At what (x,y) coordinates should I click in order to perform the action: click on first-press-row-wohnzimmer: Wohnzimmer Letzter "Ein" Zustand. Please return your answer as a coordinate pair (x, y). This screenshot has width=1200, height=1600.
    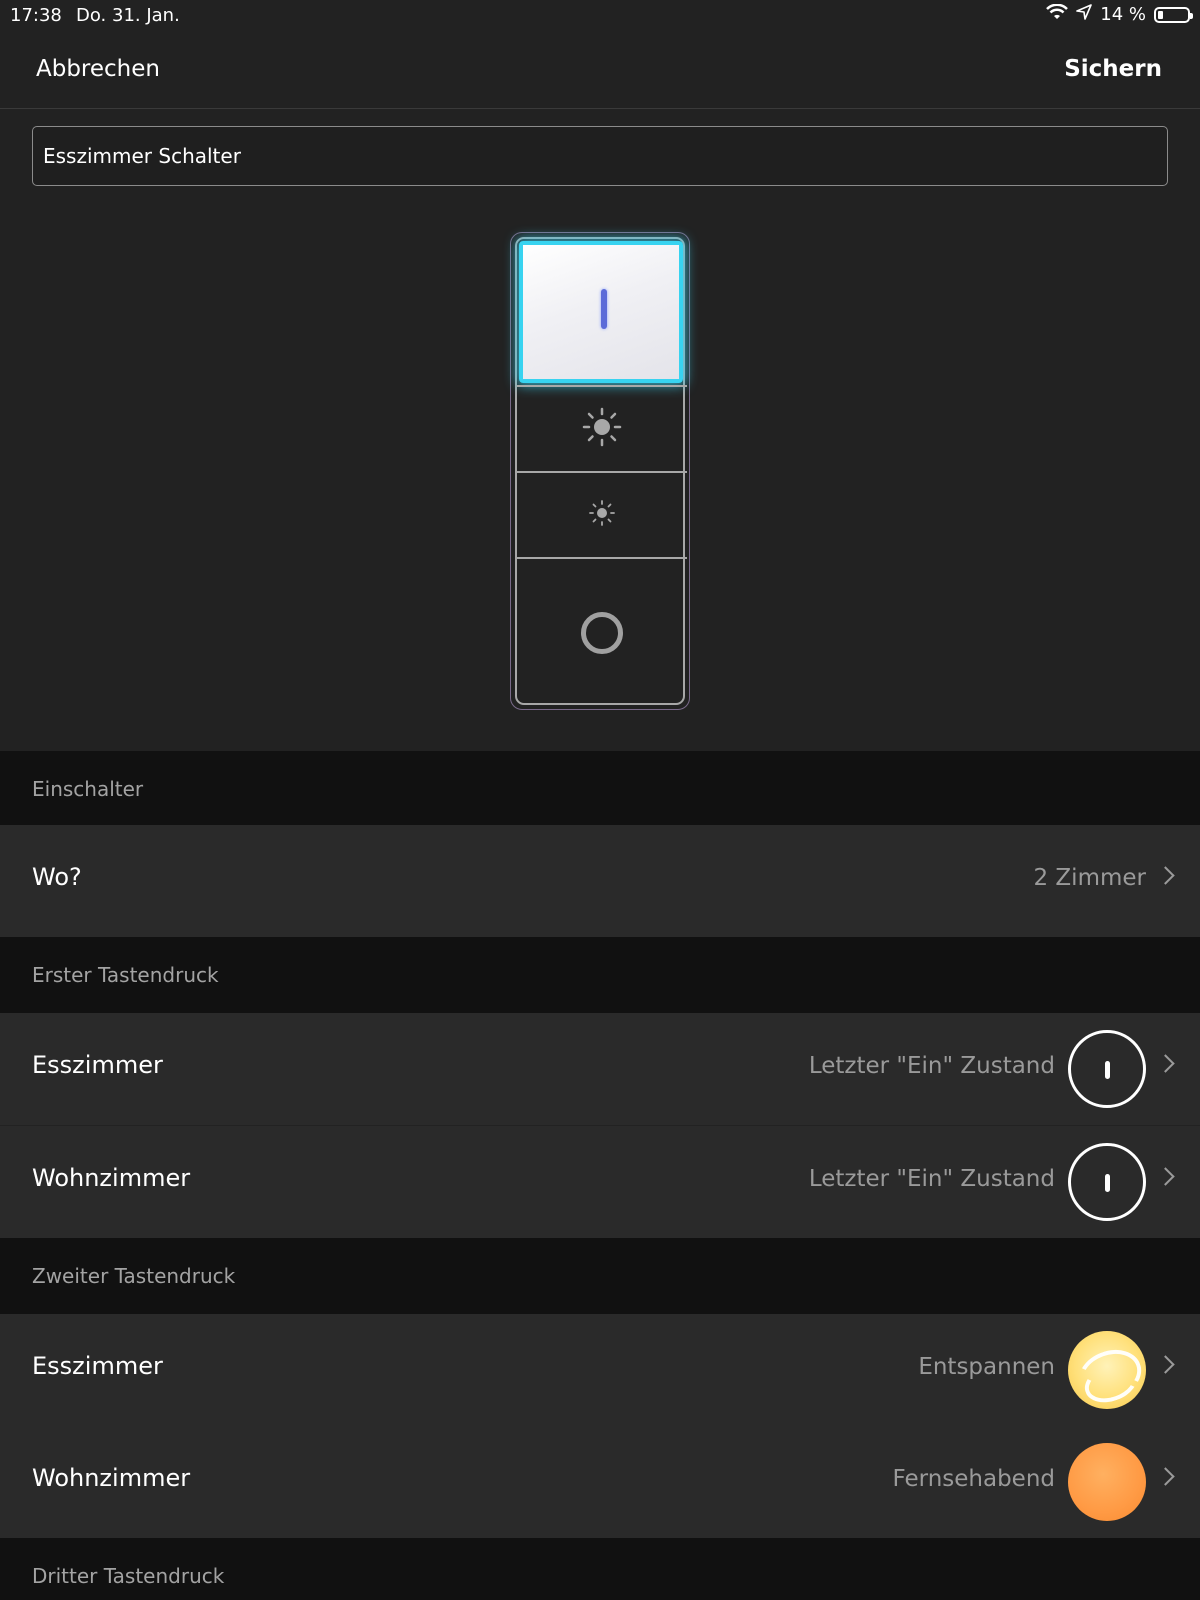
    Looking at the image, I should click on (600, 1182).